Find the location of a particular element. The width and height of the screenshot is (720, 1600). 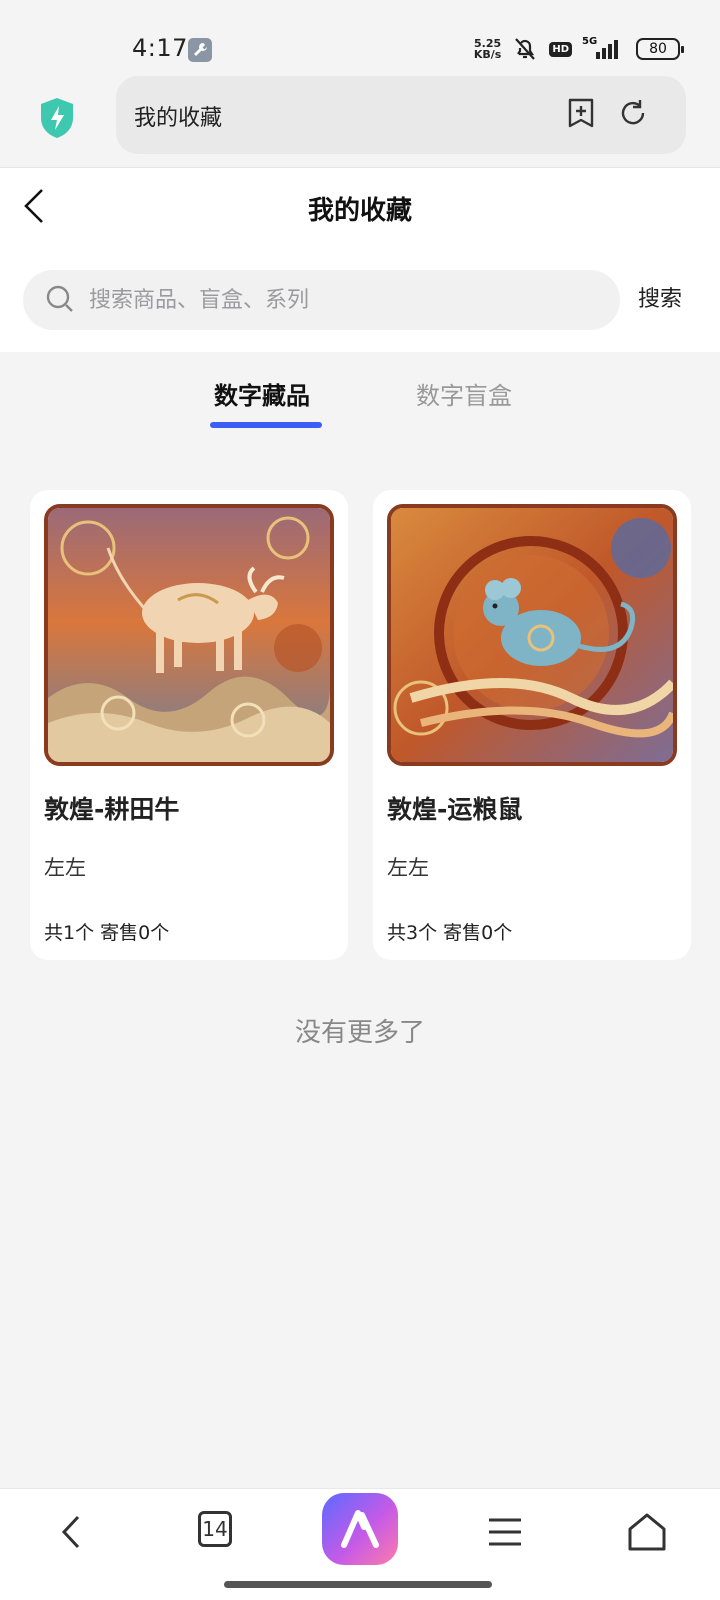

search-icon is located at coordinates (59, 298).